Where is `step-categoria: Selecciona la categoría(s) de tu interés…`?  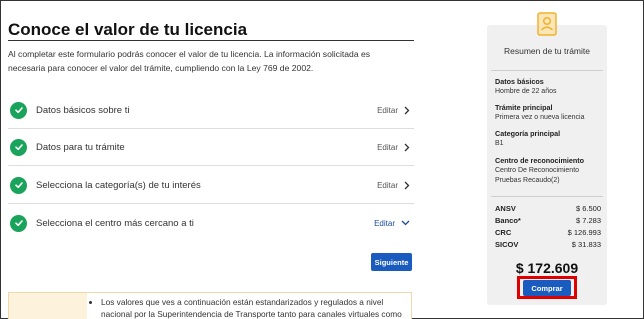
step-categoria: Selecciona la categoría(s) de tu interés… is located at coordinates (211, 185).